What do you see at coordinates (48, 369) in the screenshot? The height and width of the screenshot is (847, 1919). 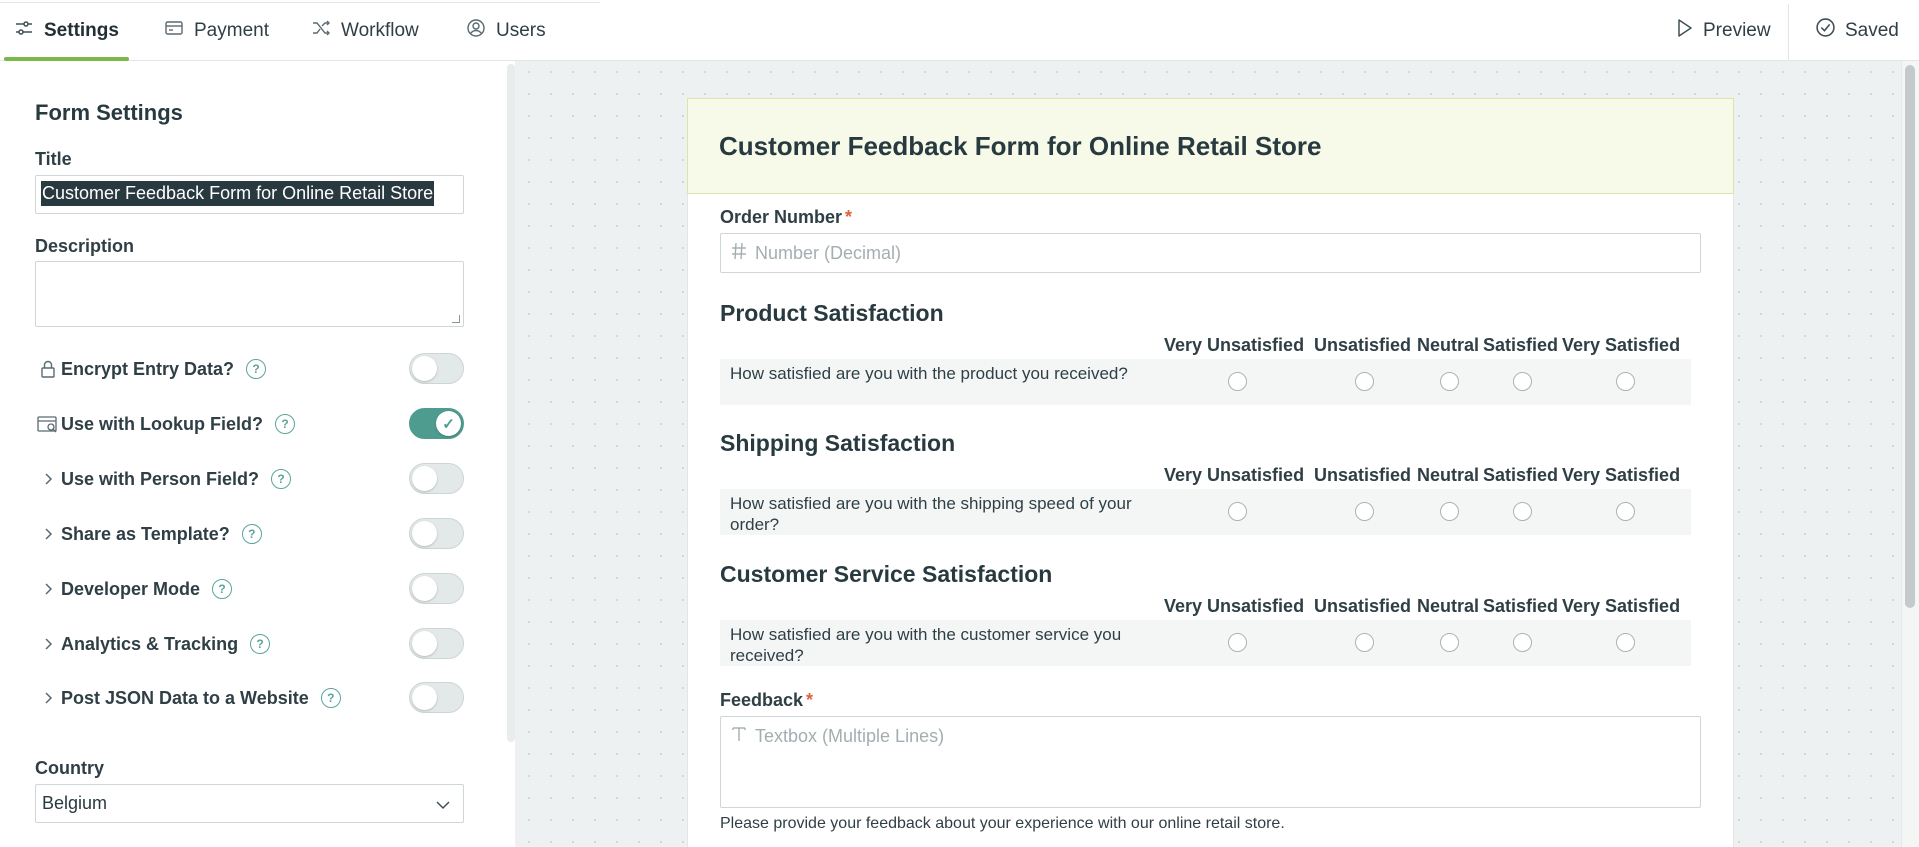 I see `lock-icon` at bounding box center [48, 369].